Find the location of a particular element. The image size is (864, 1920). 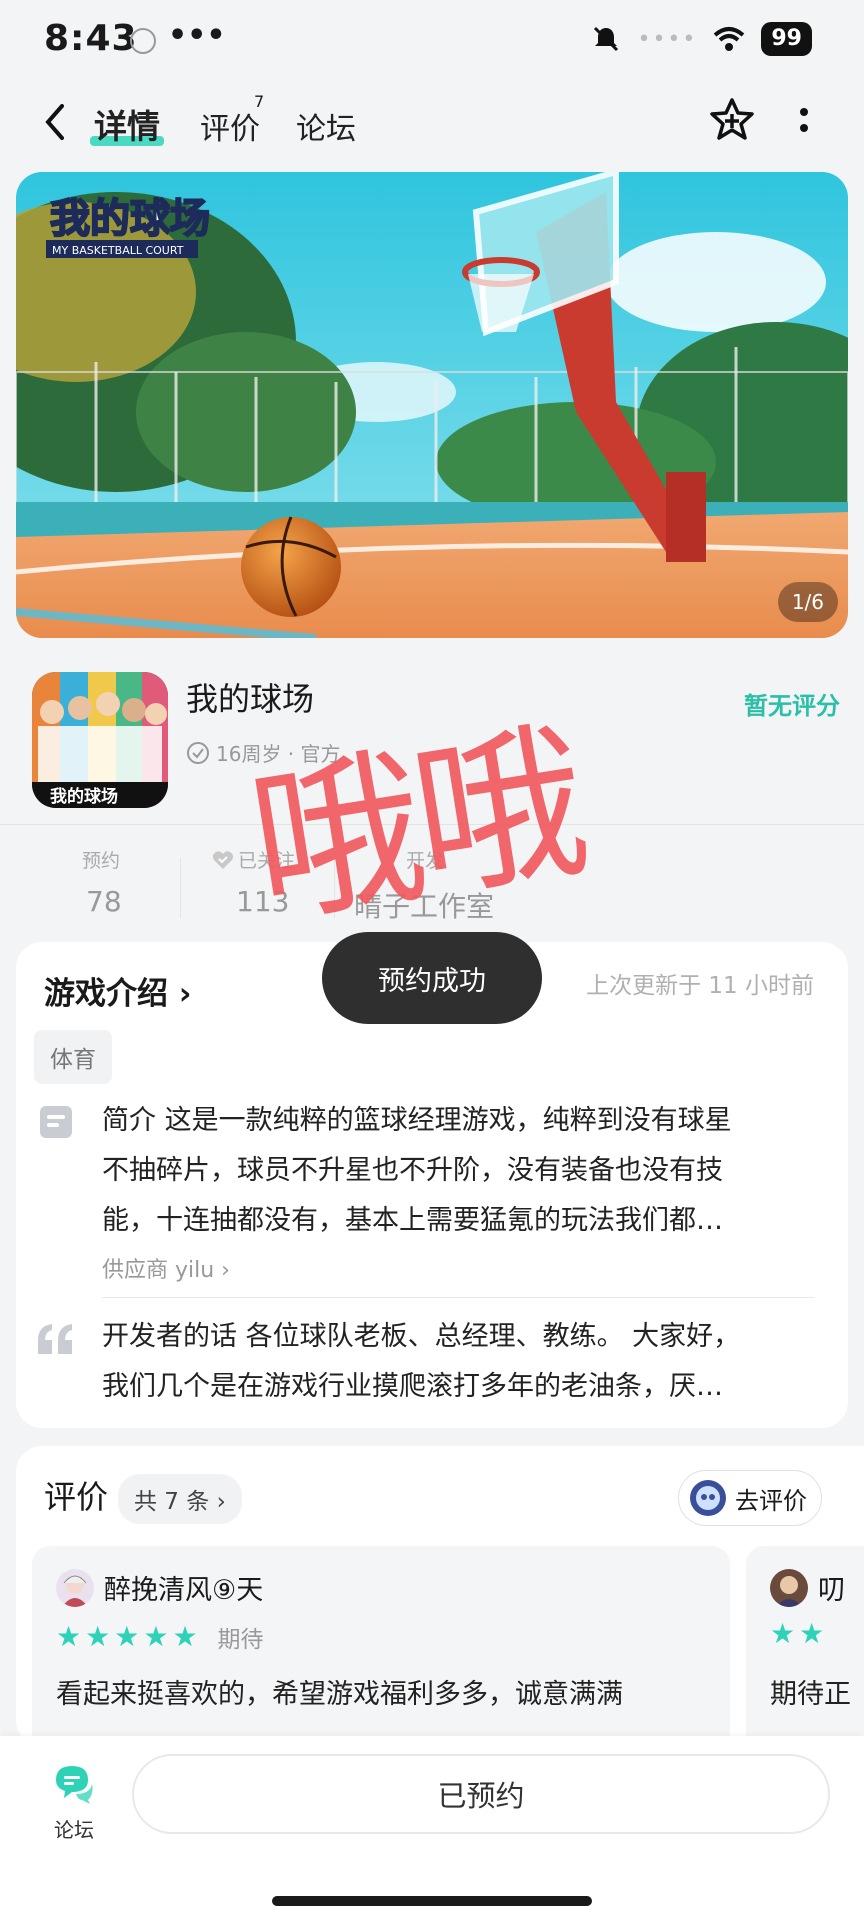

status-time: 8:43 is located at coordinates (91, 38).